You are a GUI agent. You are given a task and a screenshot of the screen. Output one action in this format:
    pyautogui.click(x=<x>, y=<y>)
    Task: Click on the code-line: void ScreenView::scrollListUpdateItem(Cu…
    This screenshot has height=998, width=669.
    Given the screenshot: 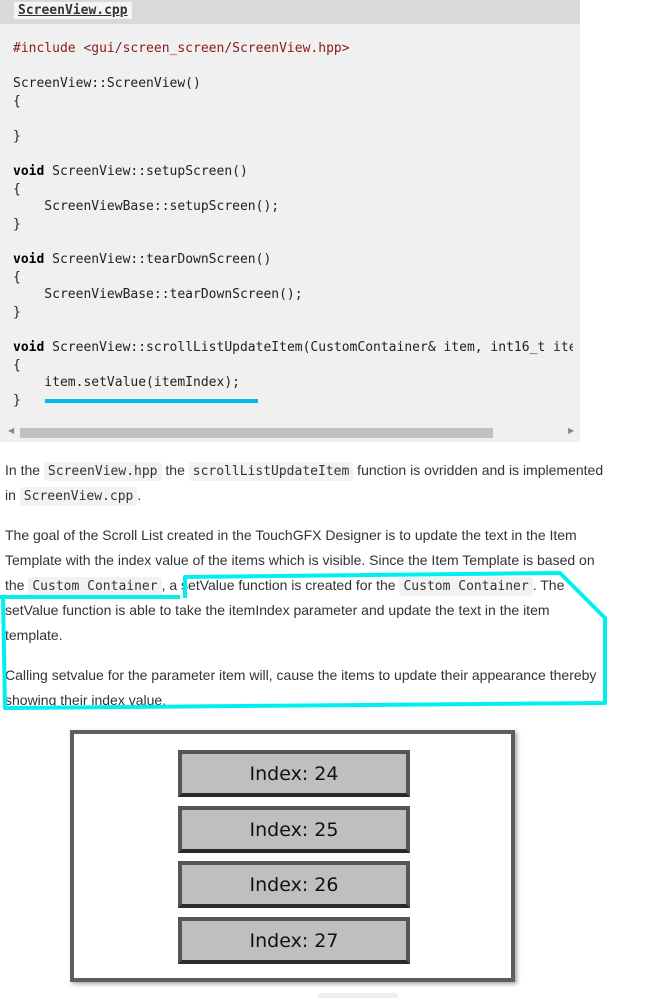 What is the action you would take?
    pyautogui.click(x=293, y=348)
    